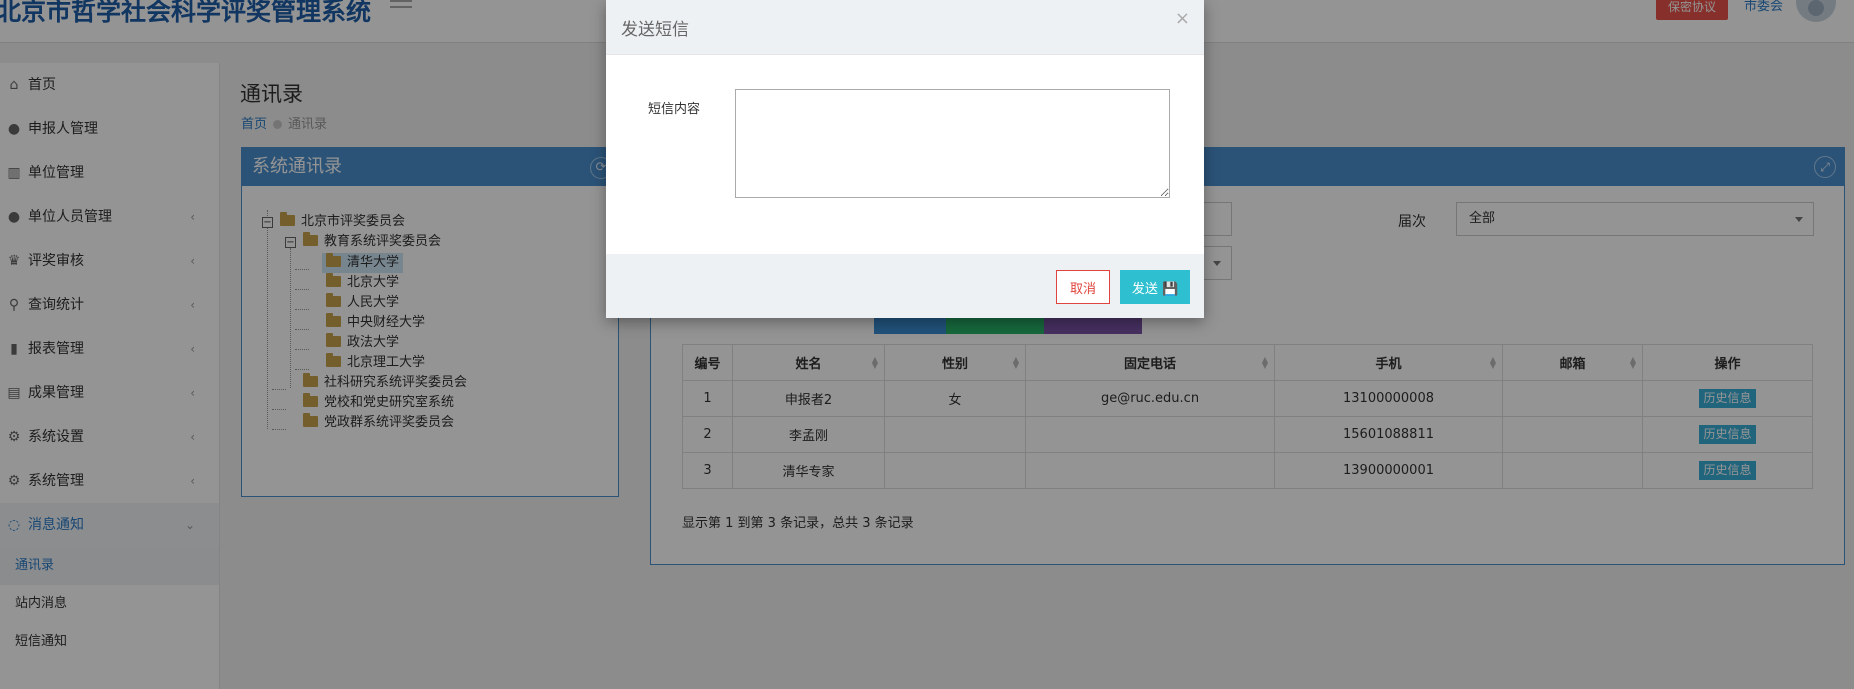 The height and width of the screenshot is (689, 1854). What do you see at coordinates (952, 143) in the screenshot?
I see `sms-content-textarea` at bounding box center [952, 143].